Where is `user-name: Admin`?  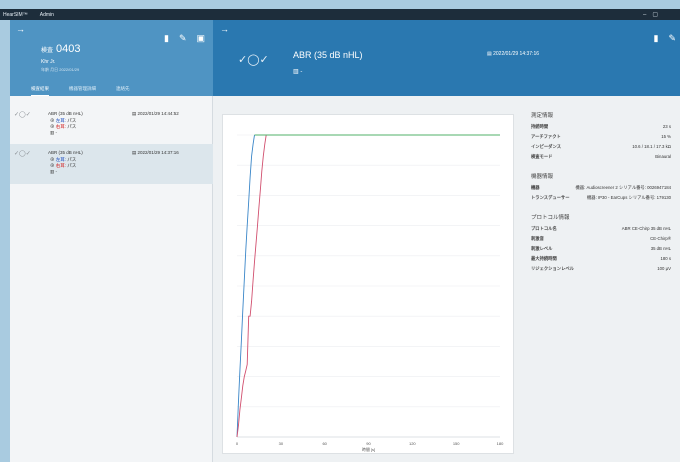 user-name: Admin is located at coordinates (46, 14).